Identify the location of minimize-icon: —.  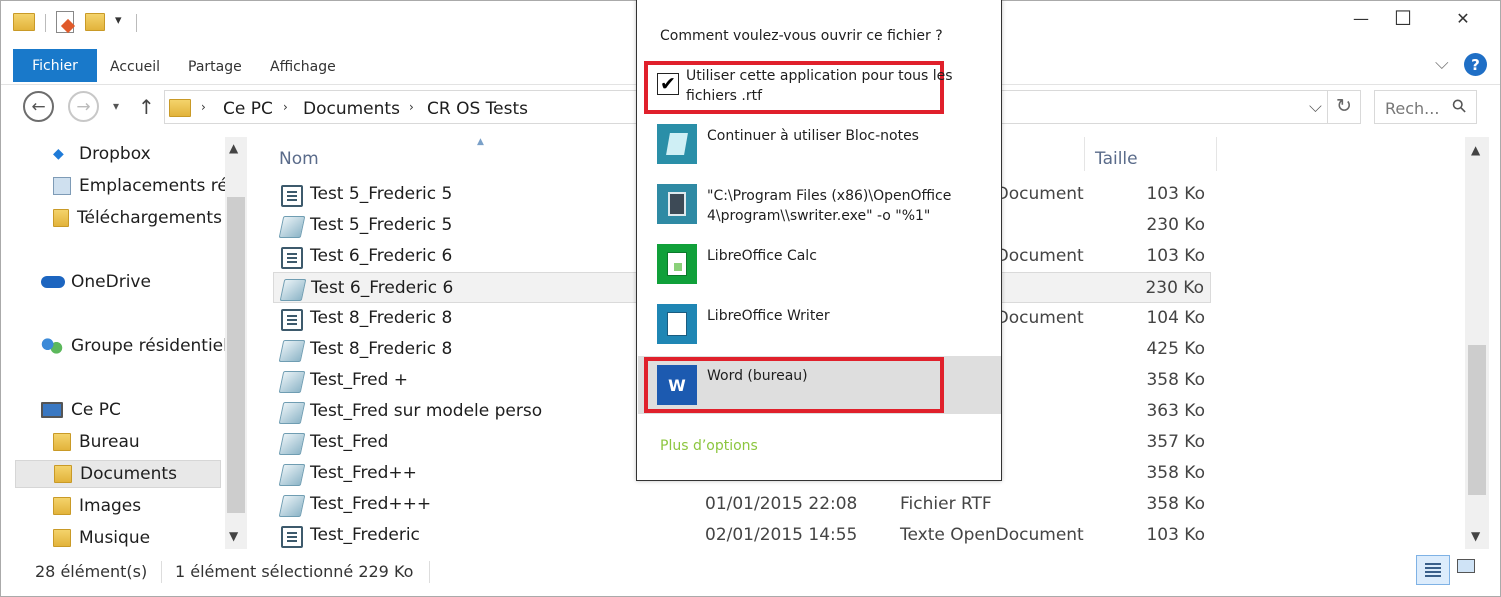
(1361, 18).